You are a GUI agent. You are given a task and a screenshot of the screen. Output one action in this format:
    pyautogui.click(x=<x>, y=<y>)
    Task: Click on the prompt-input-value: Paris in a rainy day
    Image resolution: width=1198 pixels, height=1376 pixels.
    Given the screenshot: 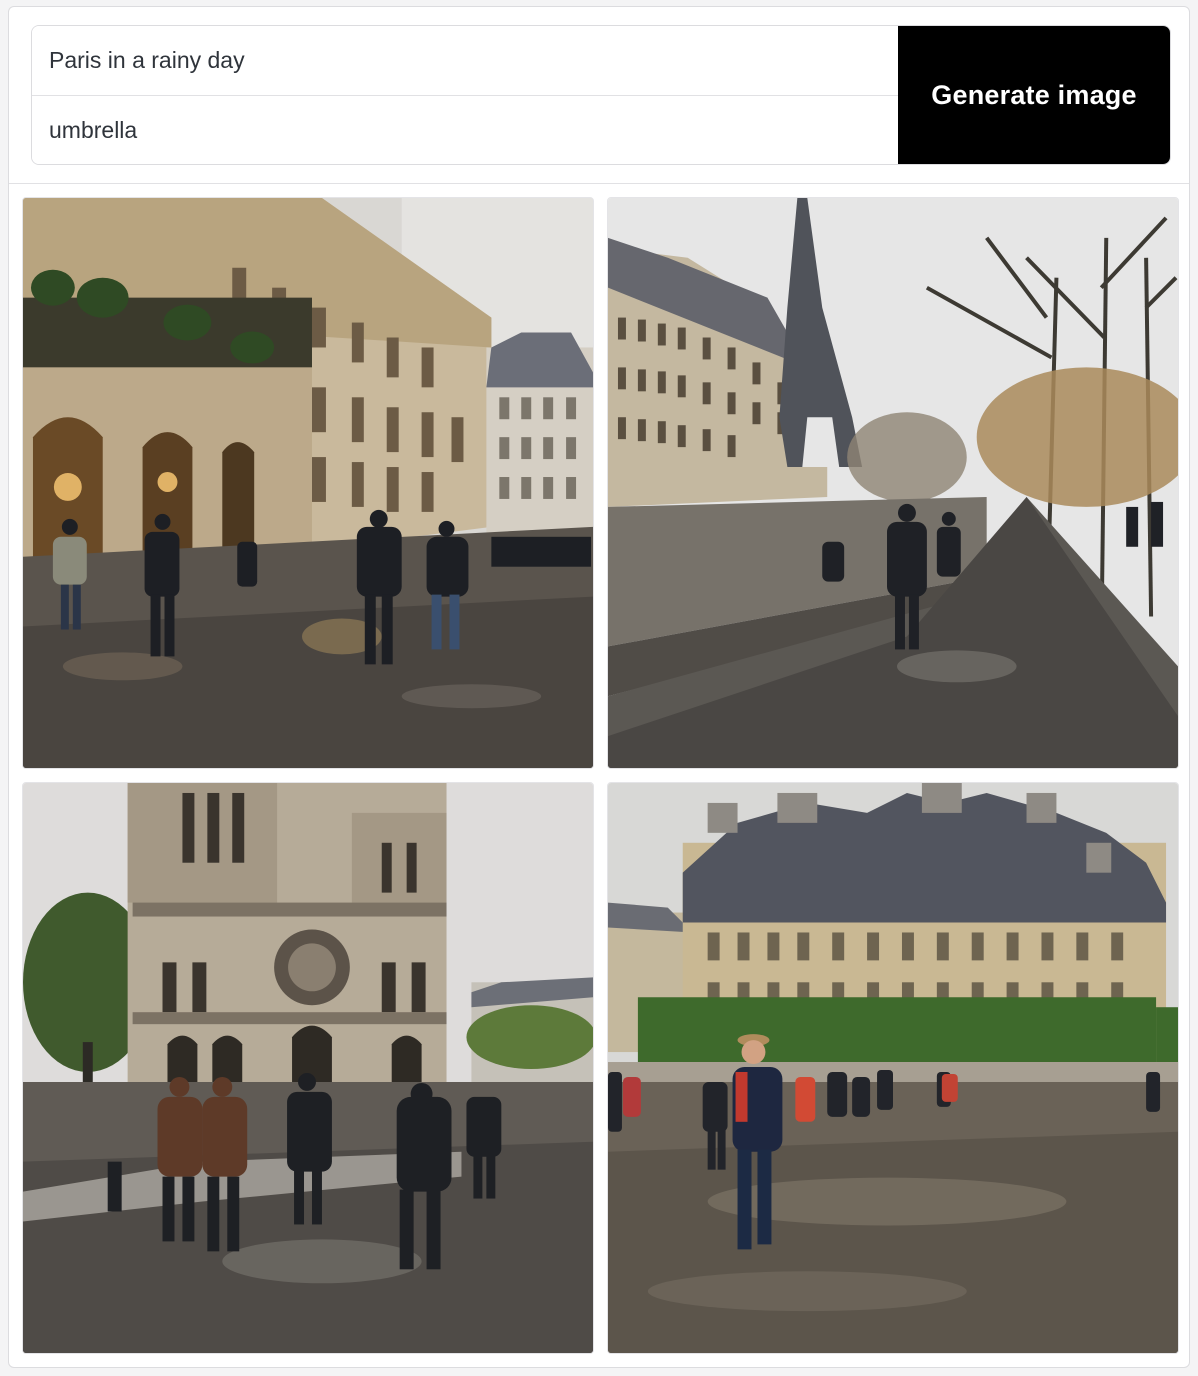 What is the action you would take?
    pyautogui.click(x=147, y=60)
    